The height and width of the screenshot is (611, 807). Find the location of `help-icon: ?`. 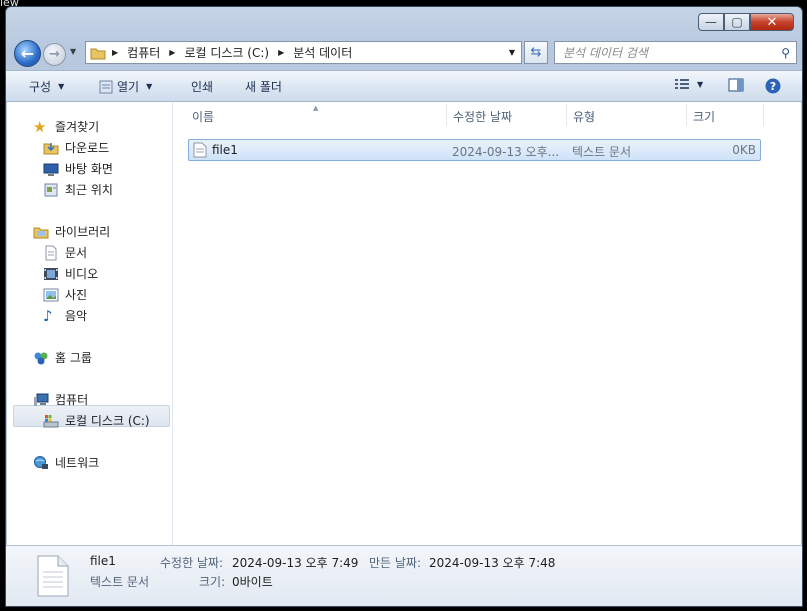

help-icon: ? is located at coordinates (773, 86).